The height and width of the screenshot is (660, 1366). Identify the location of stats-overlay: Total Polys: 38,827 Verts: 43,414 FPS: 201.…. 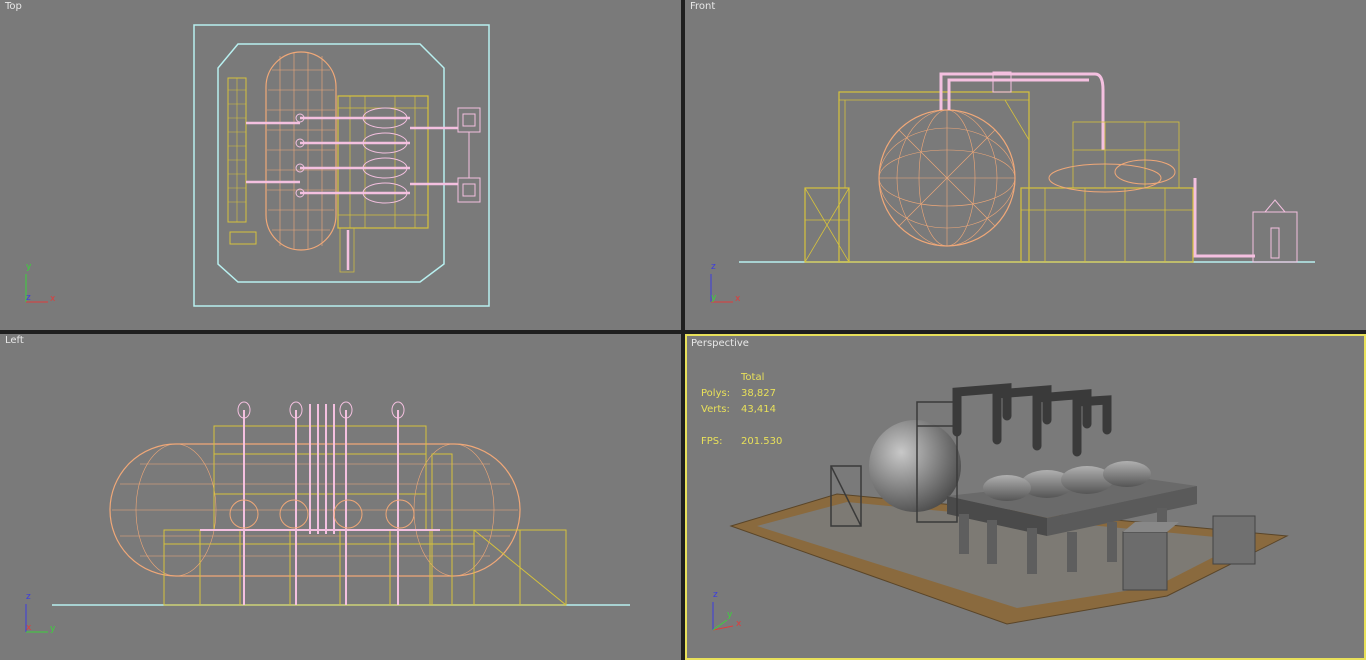
(741, 410).